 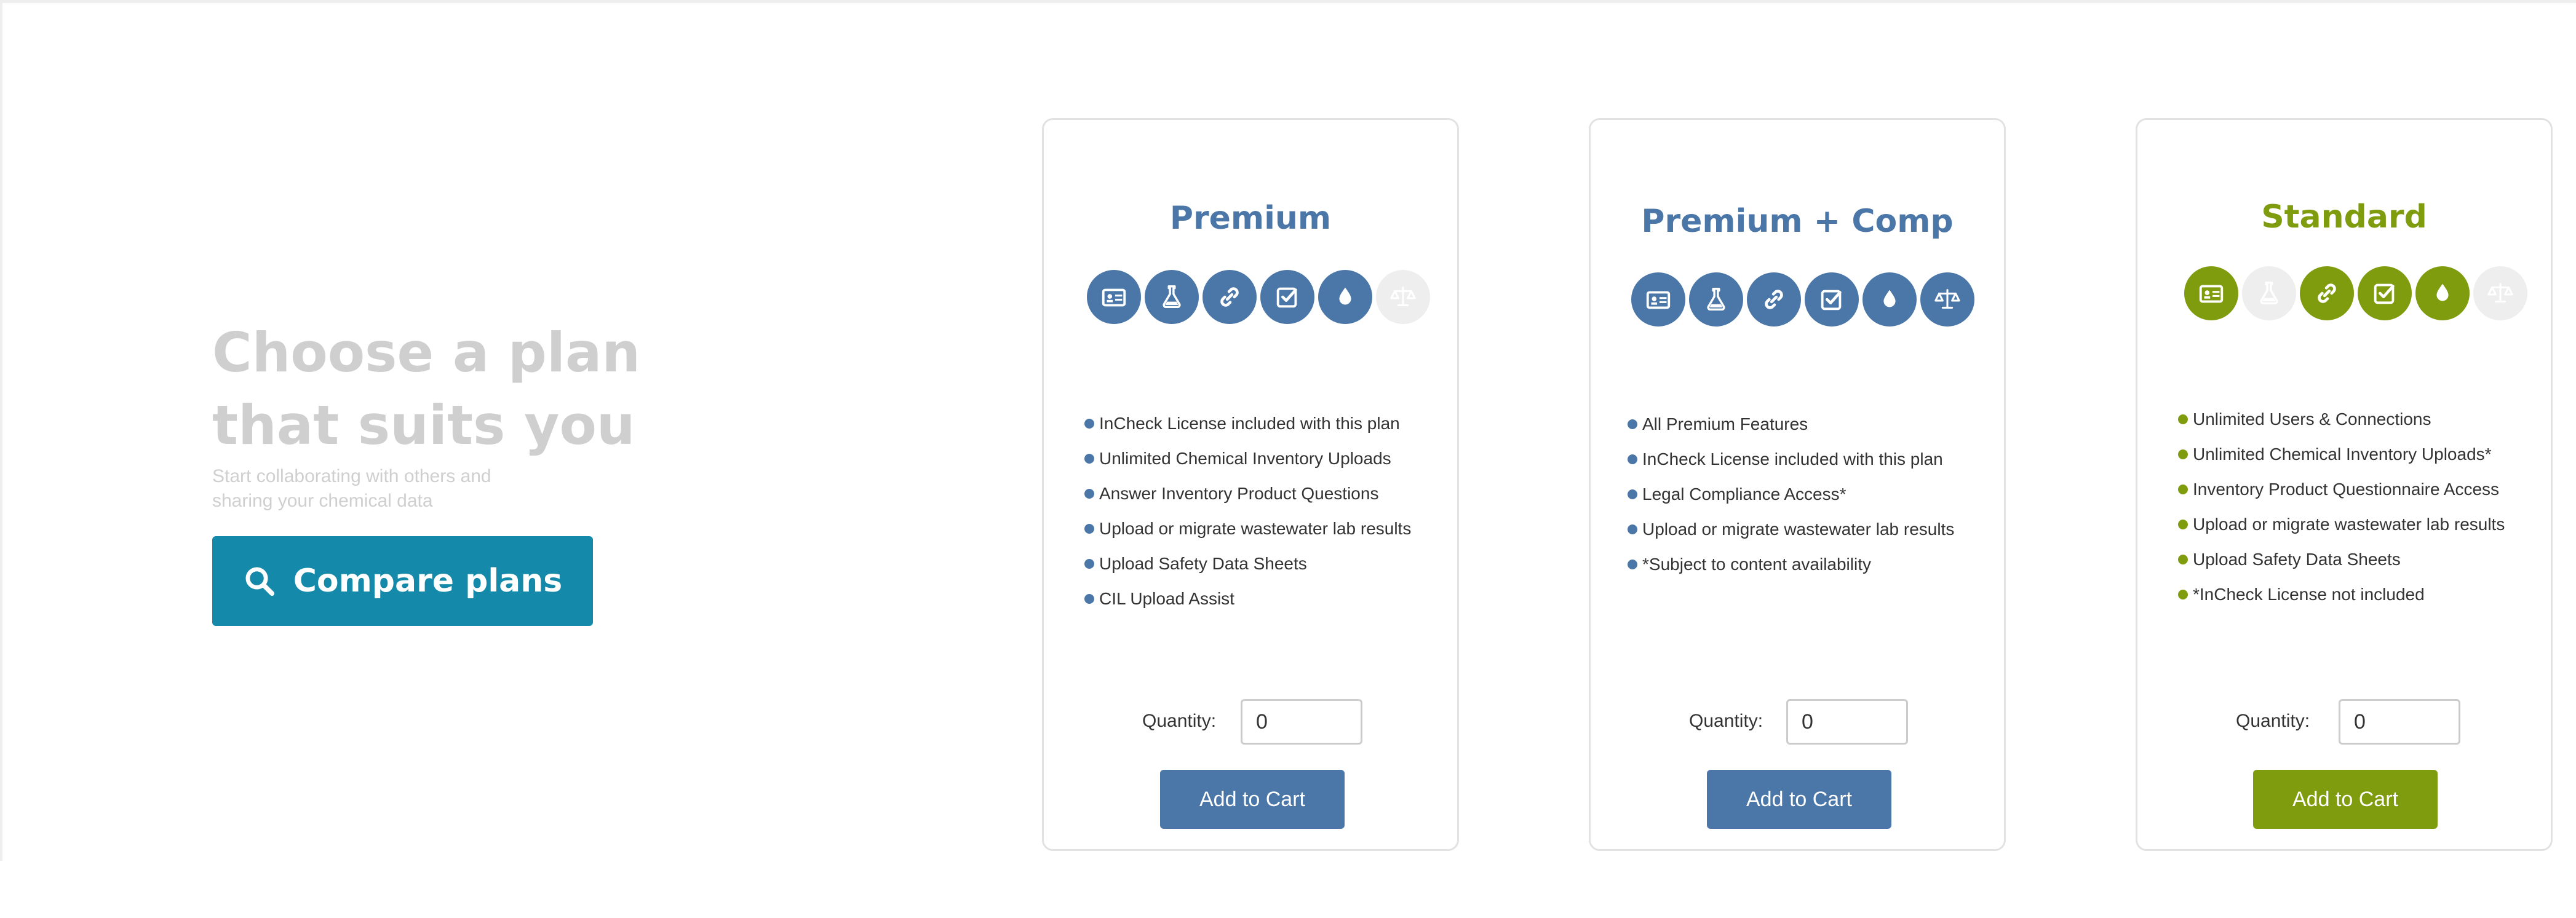 I want to click on feature-item: *Subject to content availability, so click(x=1791, y=564).